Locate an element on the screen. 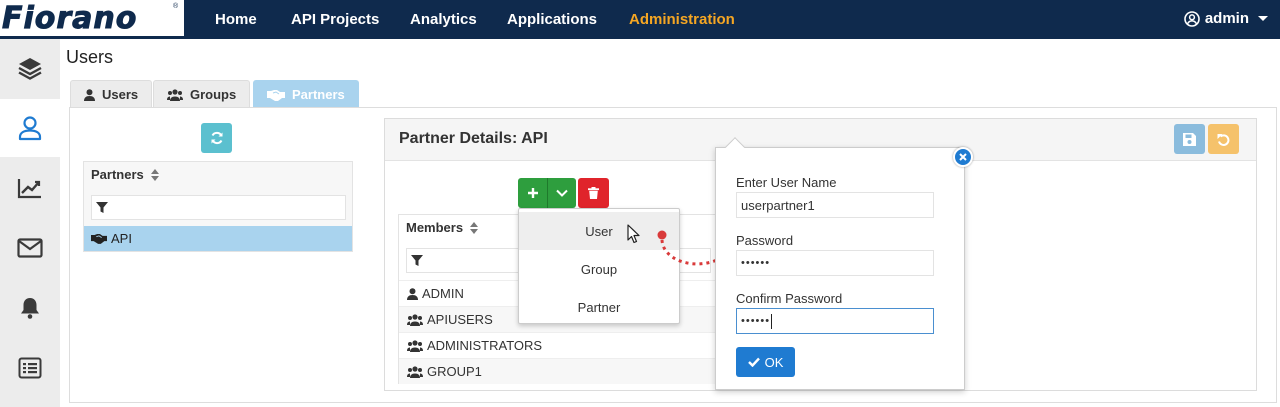 This screenshot has width=1280, height=407. undo-button is located at coordinates (1223, 139).